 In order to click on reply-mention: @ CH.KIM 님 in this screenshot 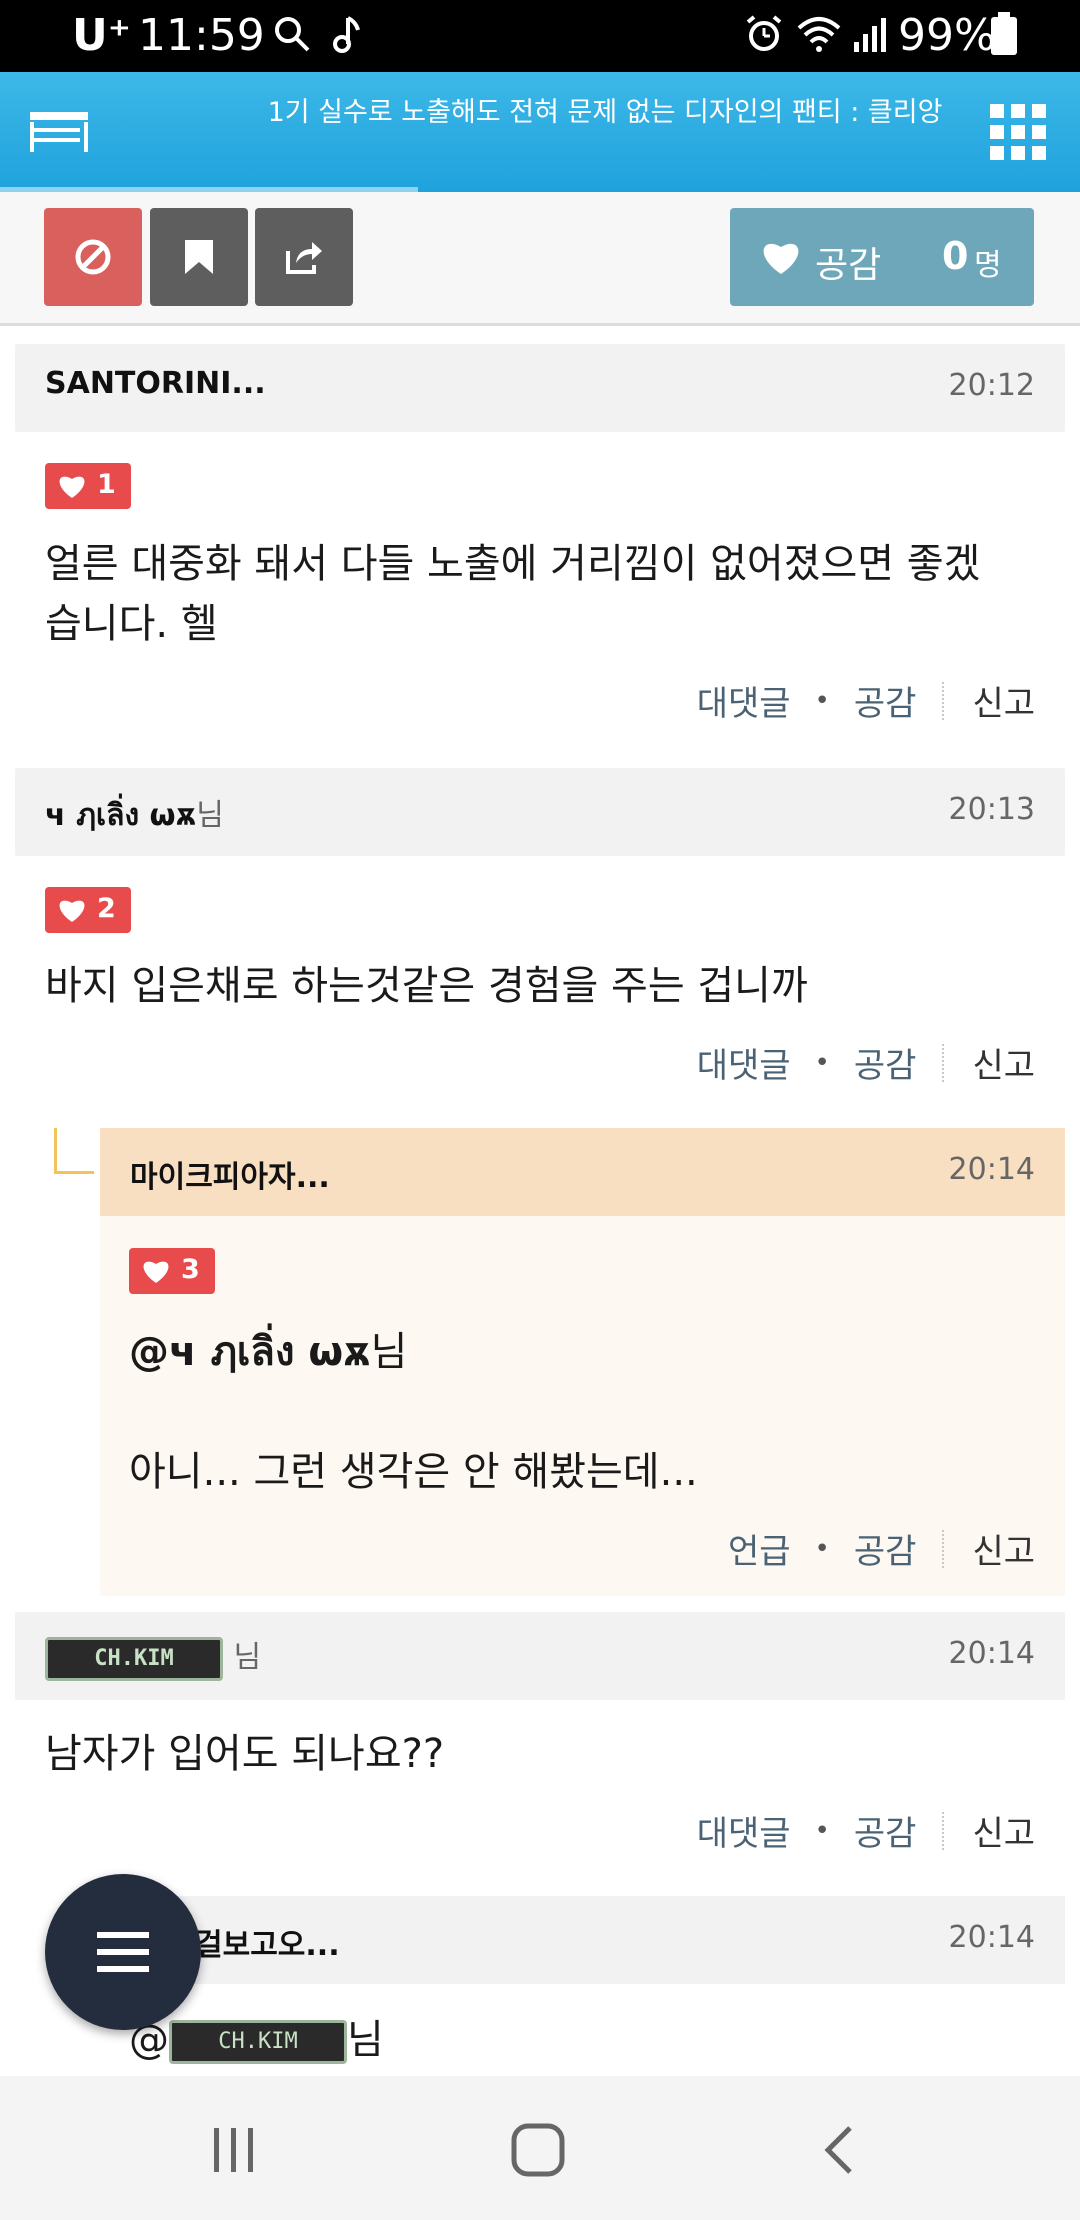, I will do `click(579, 2040)`.